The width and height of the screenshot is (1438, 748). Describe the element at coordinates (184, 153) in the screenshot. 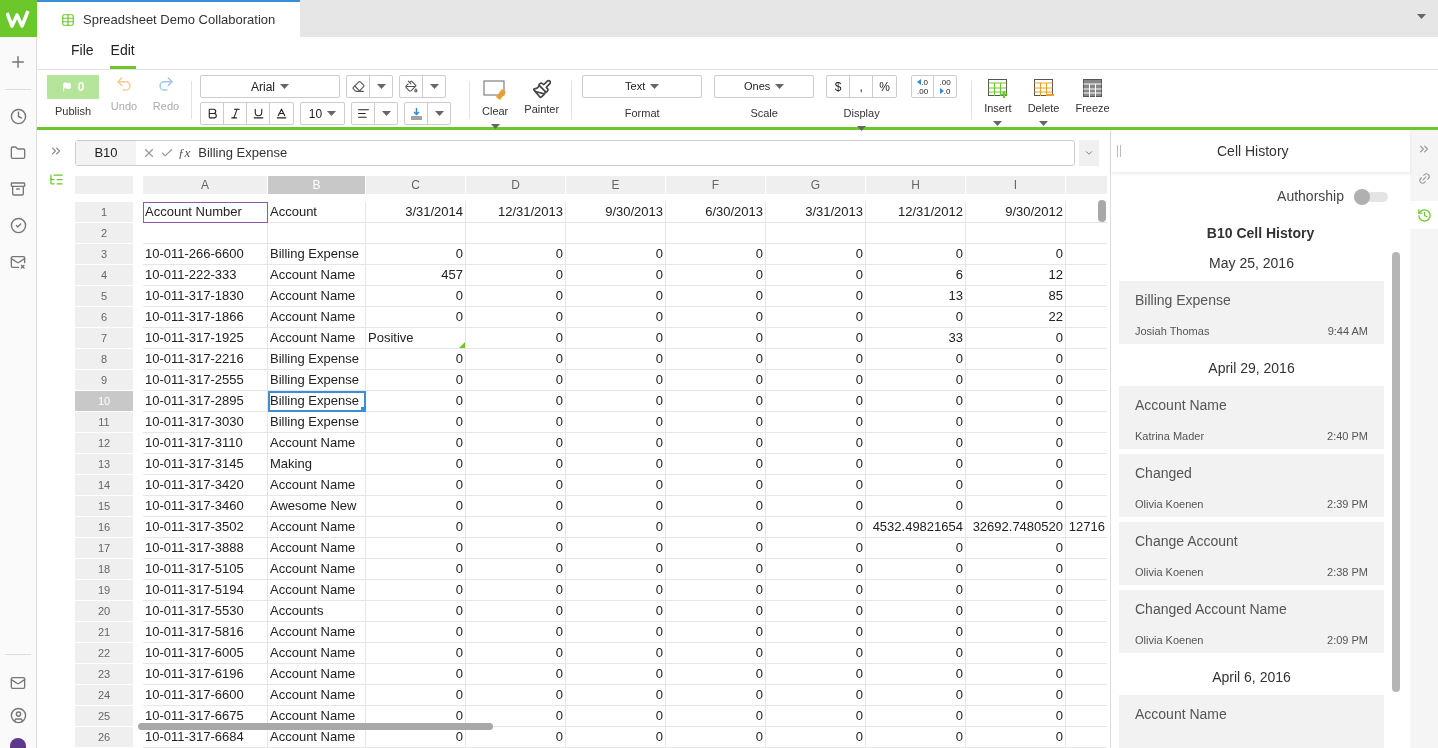

I see `function-button: ƒx` at that location.